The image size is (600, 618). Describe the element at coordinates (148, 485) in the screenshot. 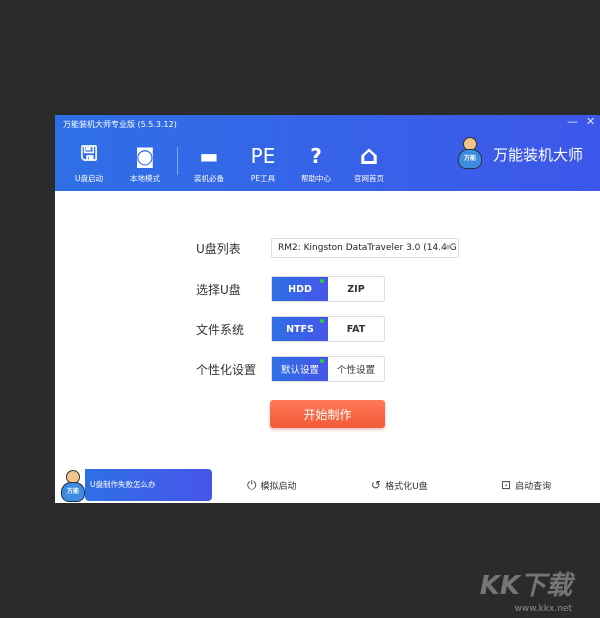

I see `help-link: U盘制作失败怎么办` at that location.